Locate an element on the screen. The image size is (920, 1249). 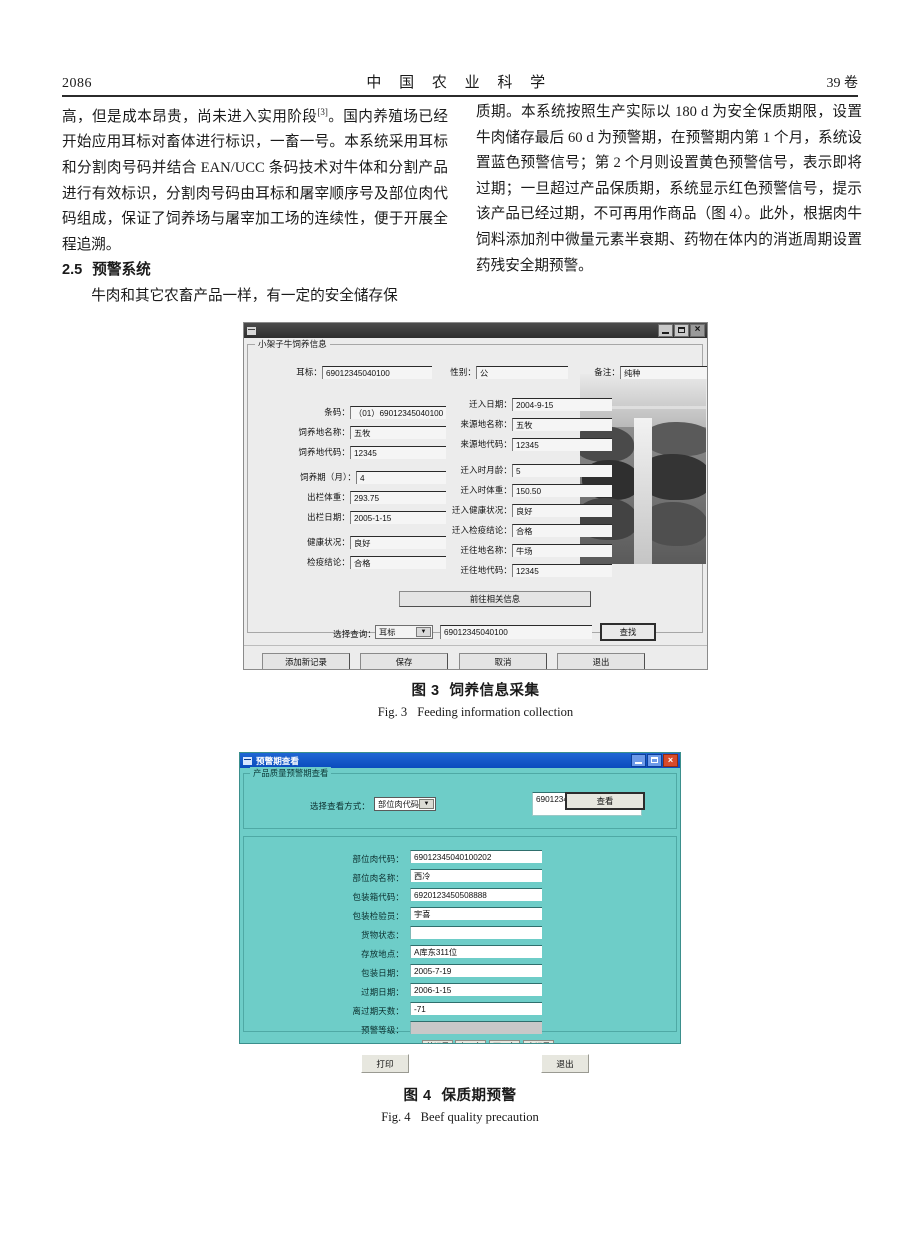
first-record-button: 首记录 is located at coordinates (438, 1041).